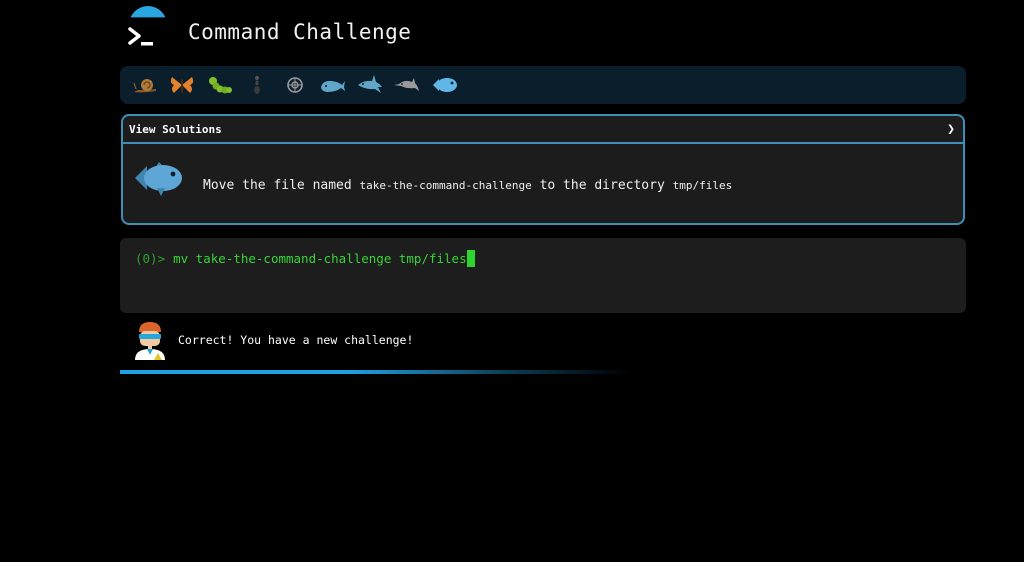  I want to click on level-butterfly, so click(183, 85).